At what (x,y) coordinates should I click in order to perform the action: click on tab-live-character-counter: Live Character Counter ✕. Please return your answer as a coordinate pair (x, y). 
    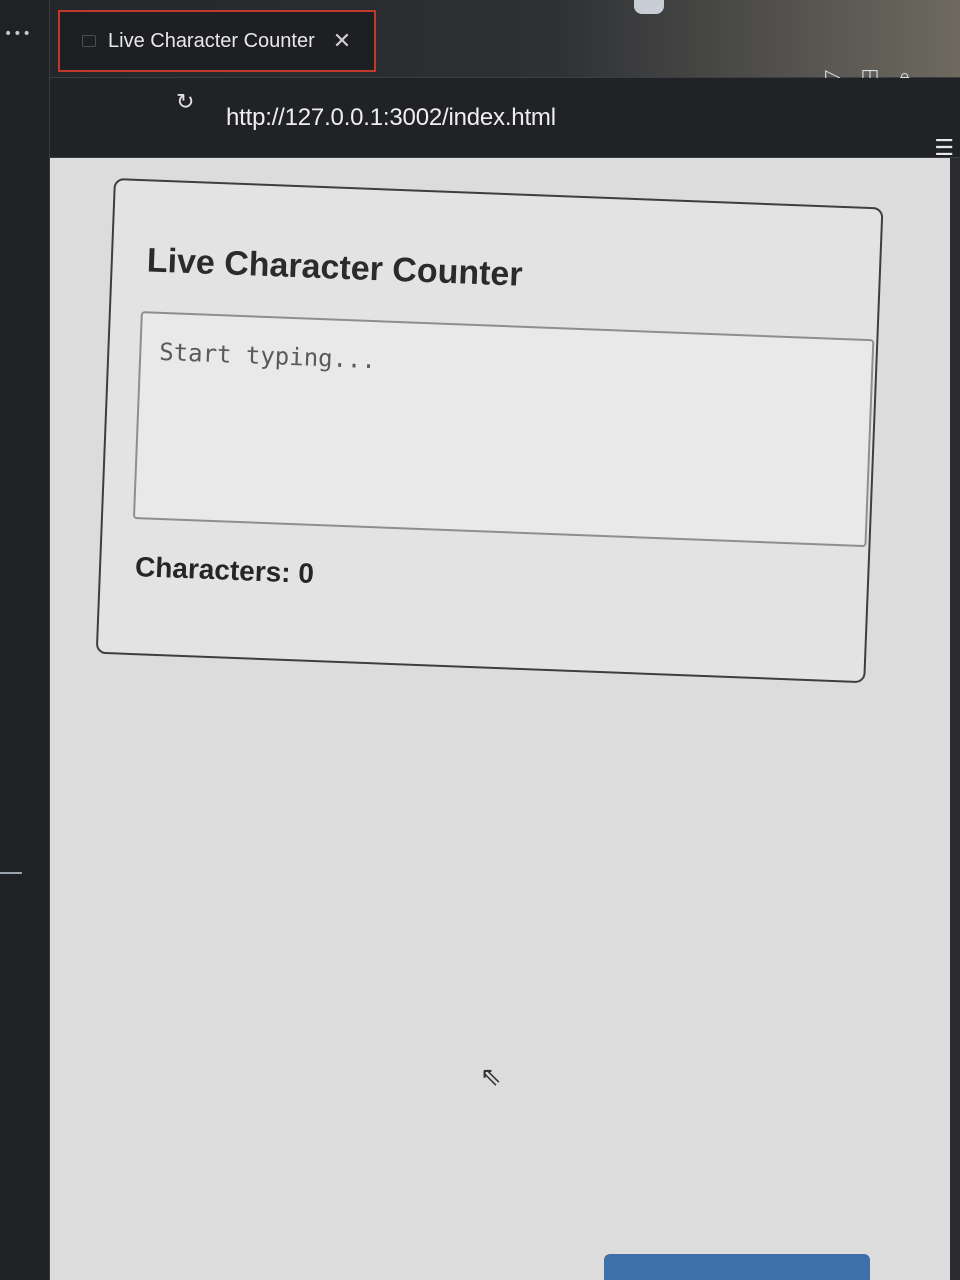
    Looking at the image, I should click on (217, 41).